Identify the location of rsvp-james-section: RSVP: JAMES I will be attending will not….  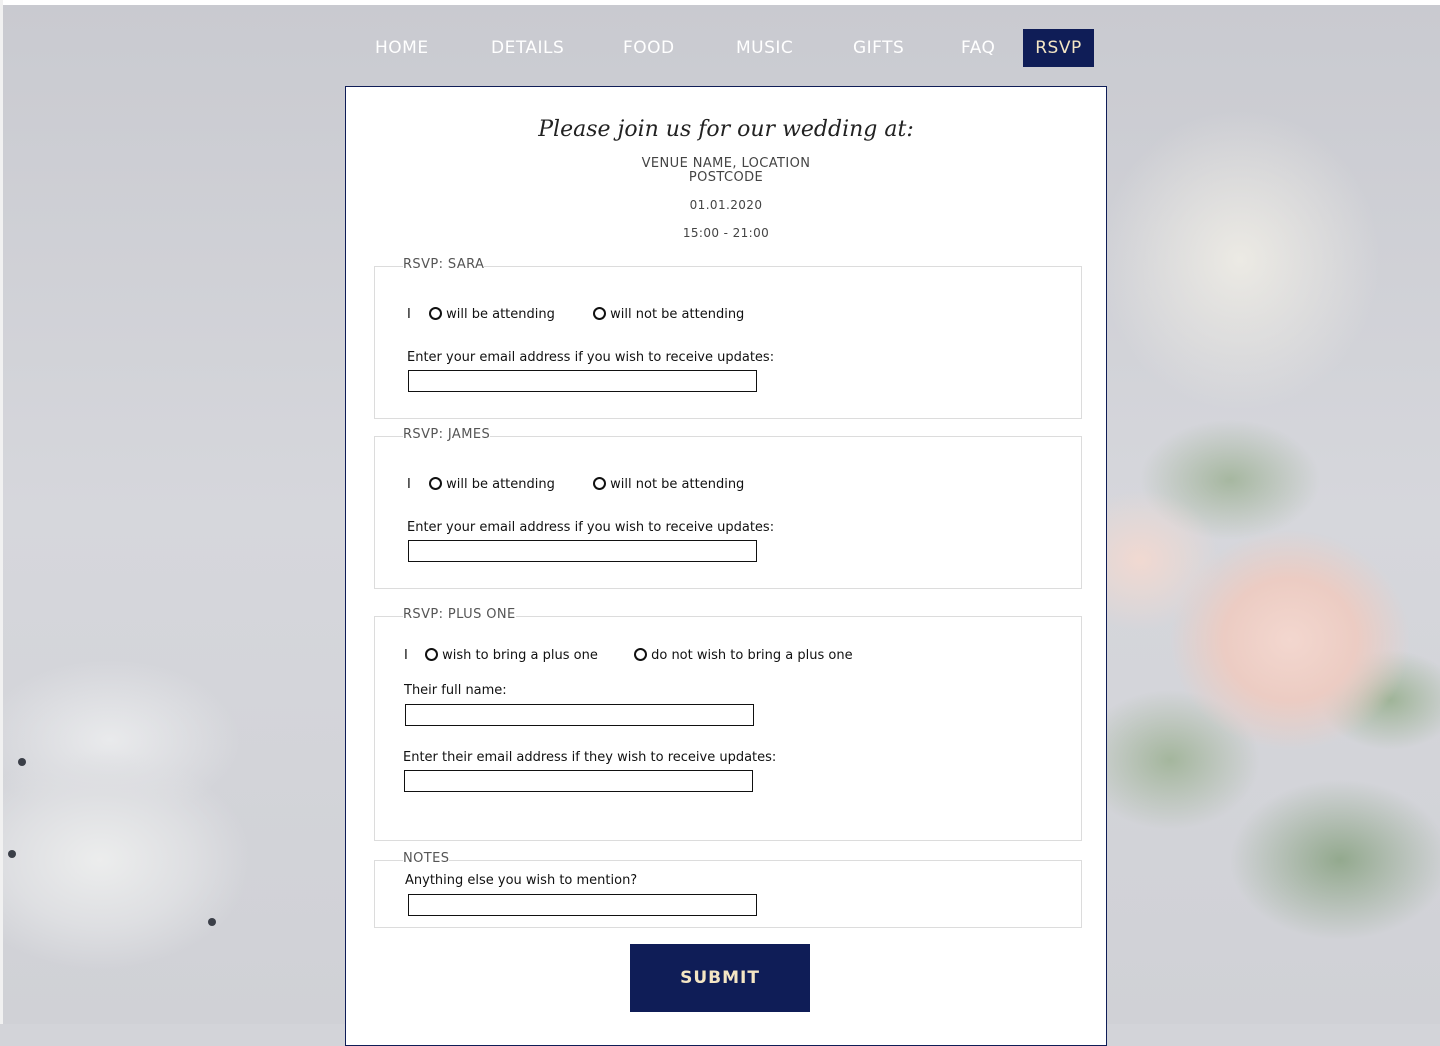
(728, 508).